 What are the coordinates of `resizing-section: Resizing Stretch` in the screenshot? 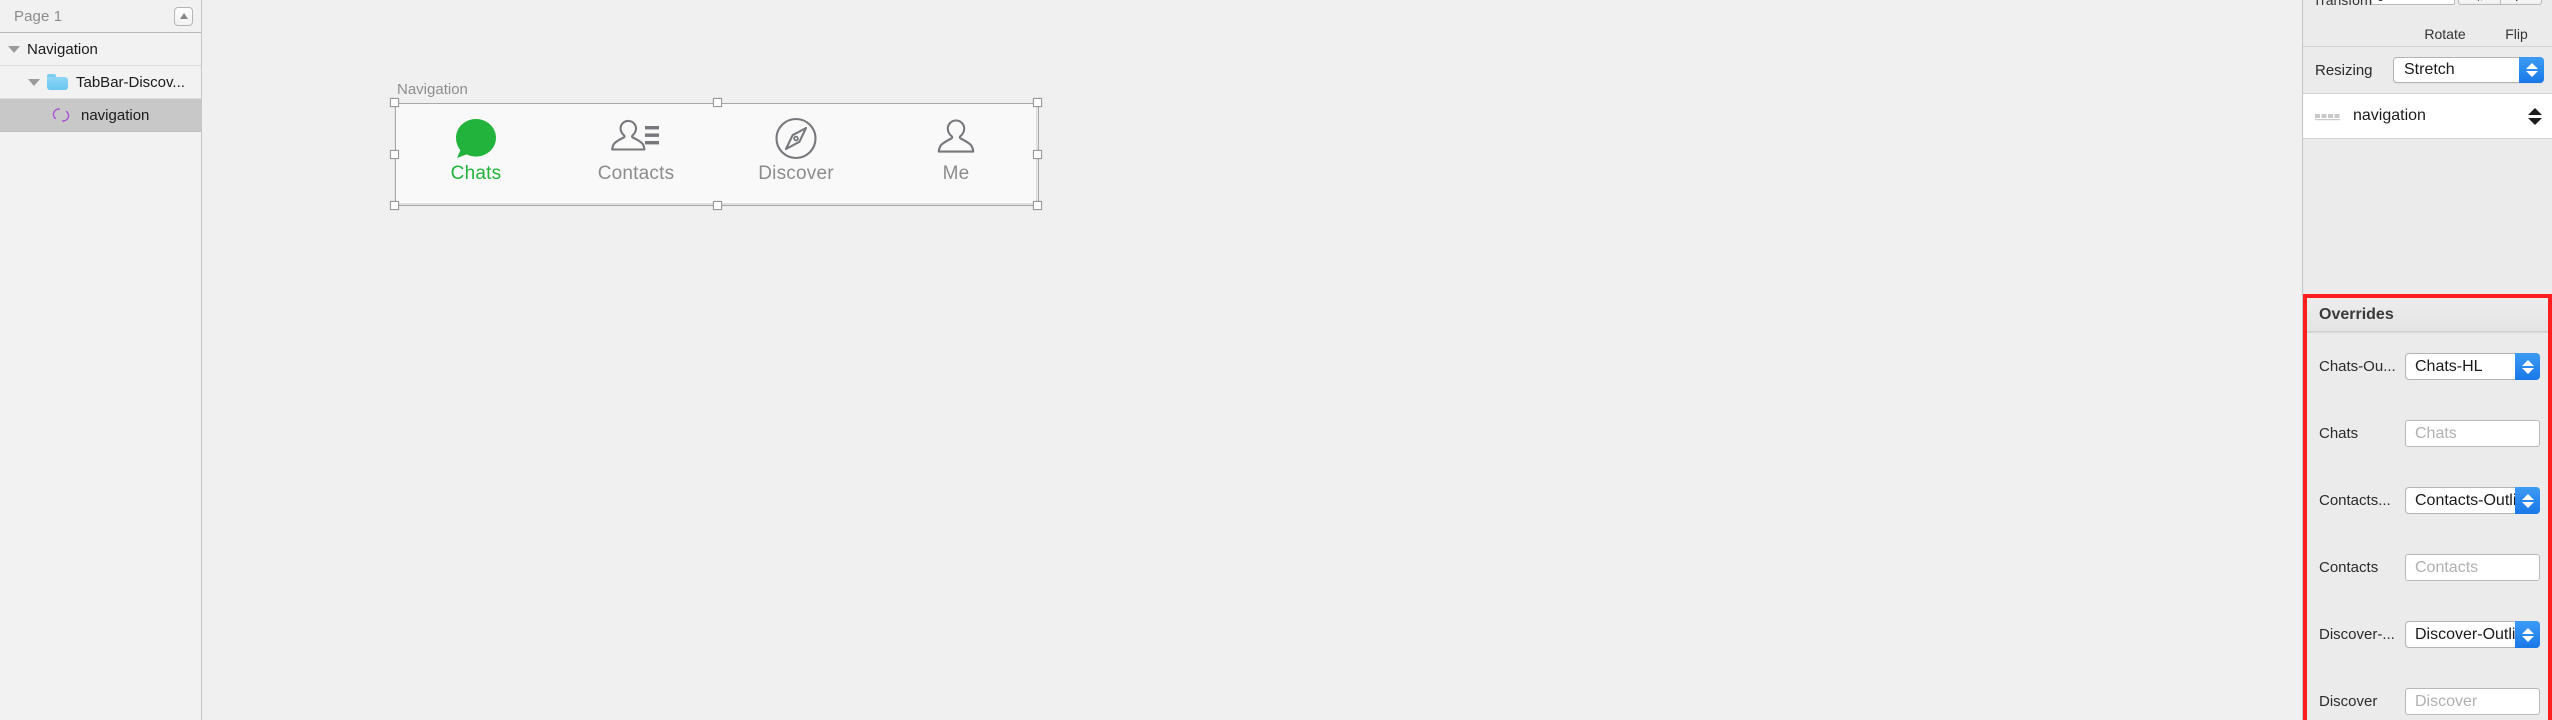 It's located at (2427, 70).